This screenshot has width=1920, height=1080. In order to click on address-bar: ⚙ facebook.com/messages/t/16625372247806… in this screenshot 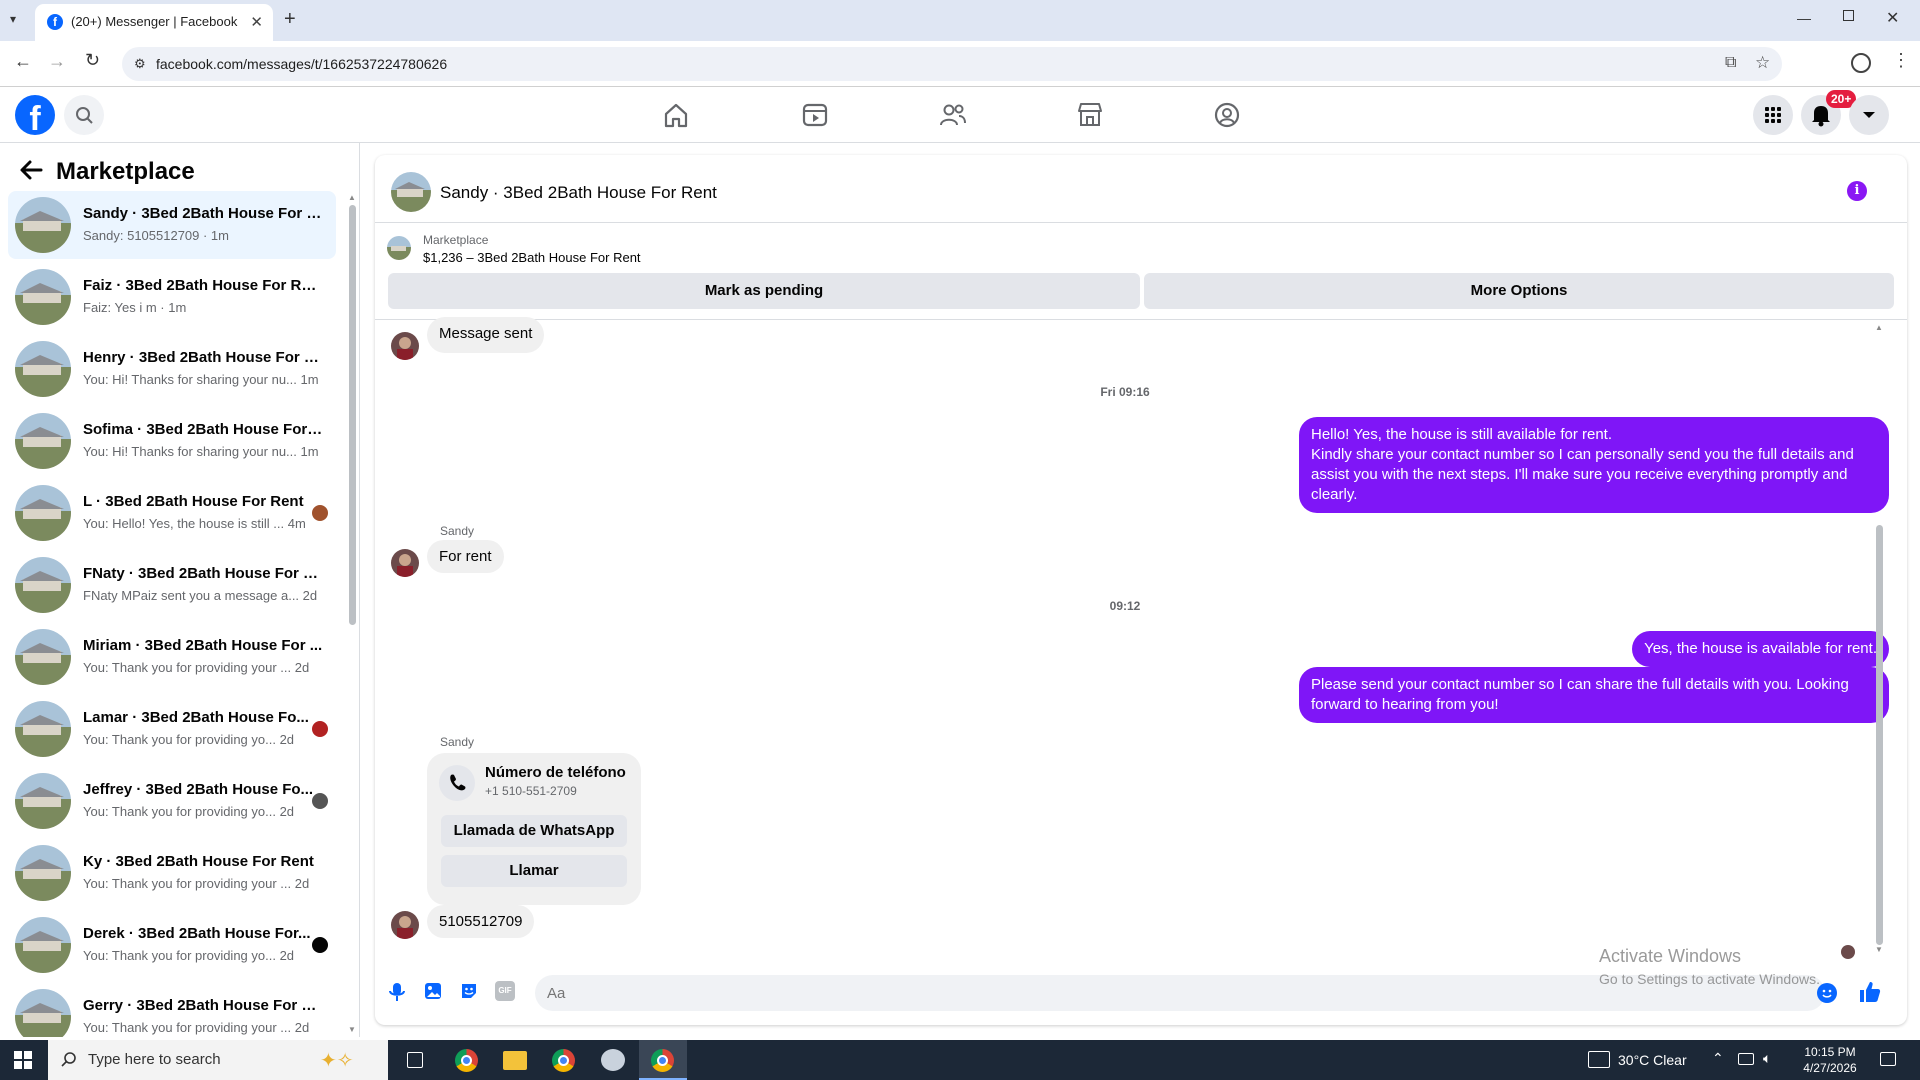, I will do `click(952, 64)`.